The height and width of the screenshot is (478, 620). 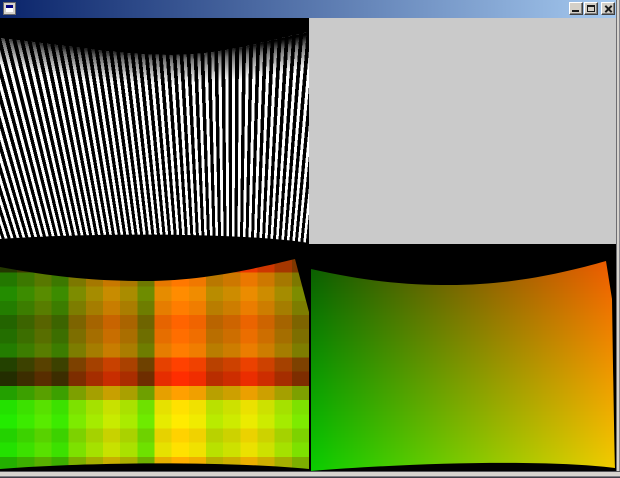 What do you see at coordinates (310, 474) in the screenshot?
I see `window-border-bottom` at bounding box center [310, 474].